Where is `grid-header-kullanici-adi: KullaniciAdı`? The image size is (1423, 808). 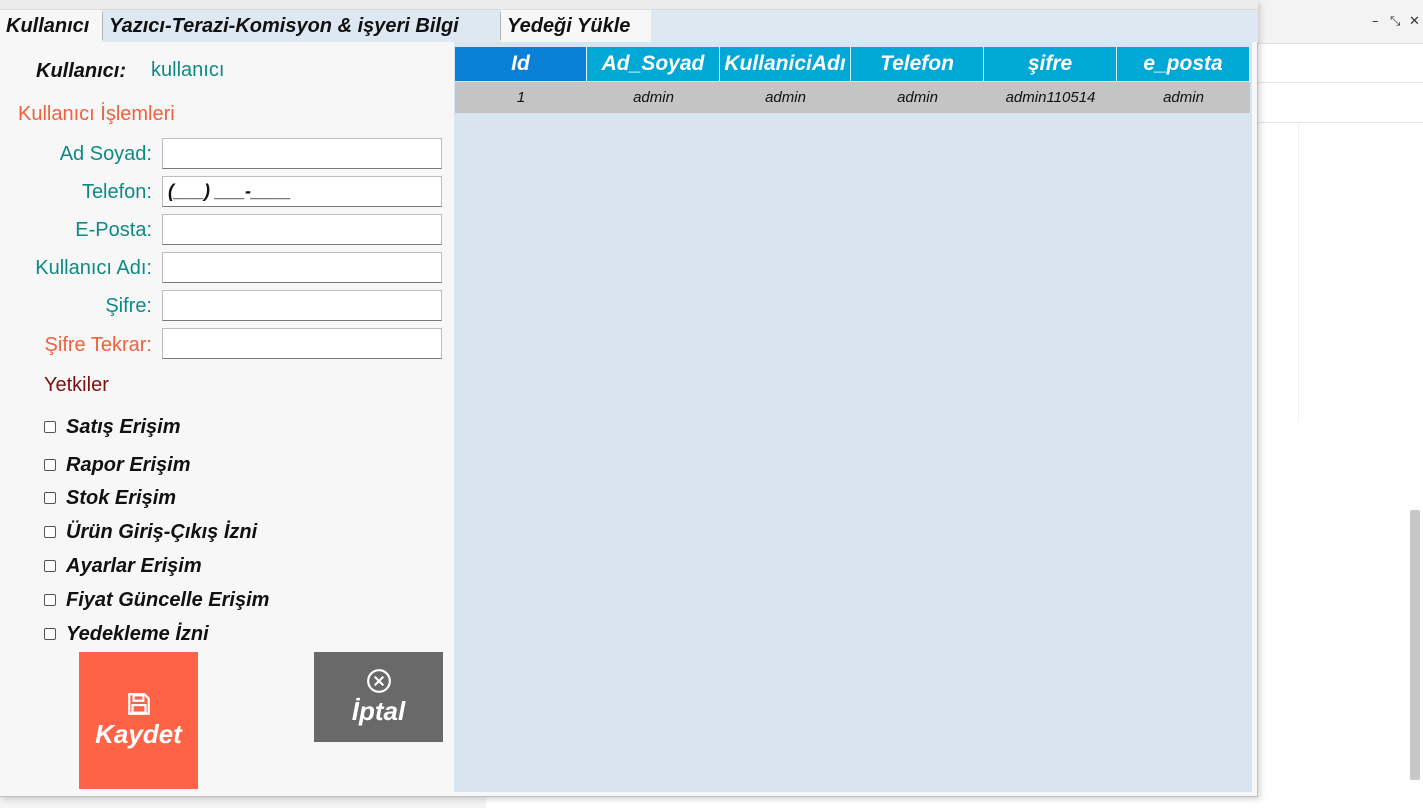
grid-header-kullanici-adi: KullaniciAdı is located at coordinates (785, 64).